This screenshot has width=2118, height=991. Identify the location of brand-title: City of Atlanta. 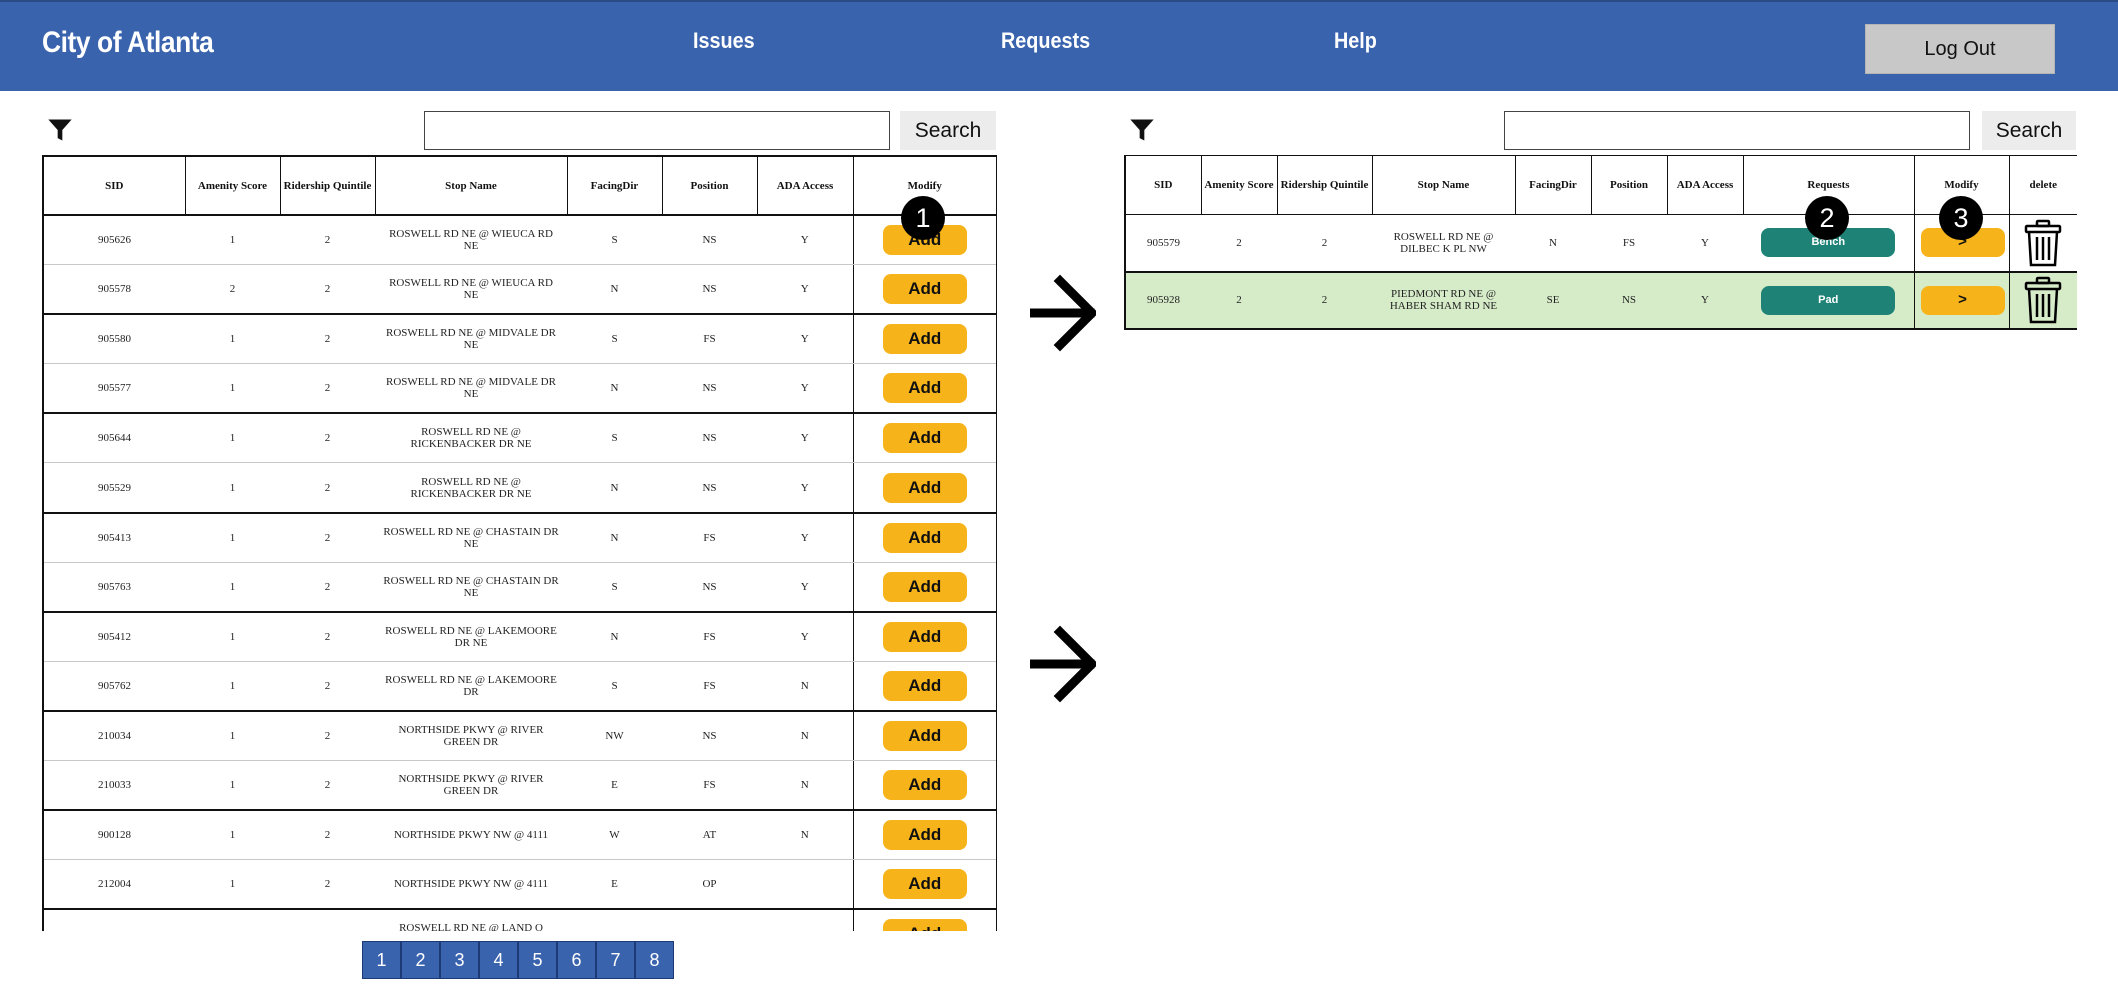
(128, 43).